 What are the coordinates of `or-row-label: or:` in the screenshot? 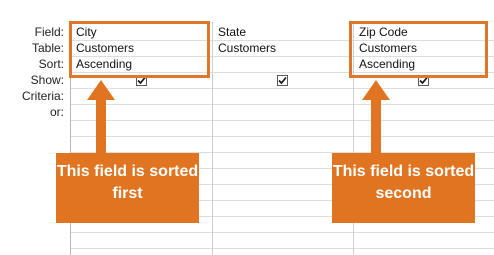 It's located at (56, 112).